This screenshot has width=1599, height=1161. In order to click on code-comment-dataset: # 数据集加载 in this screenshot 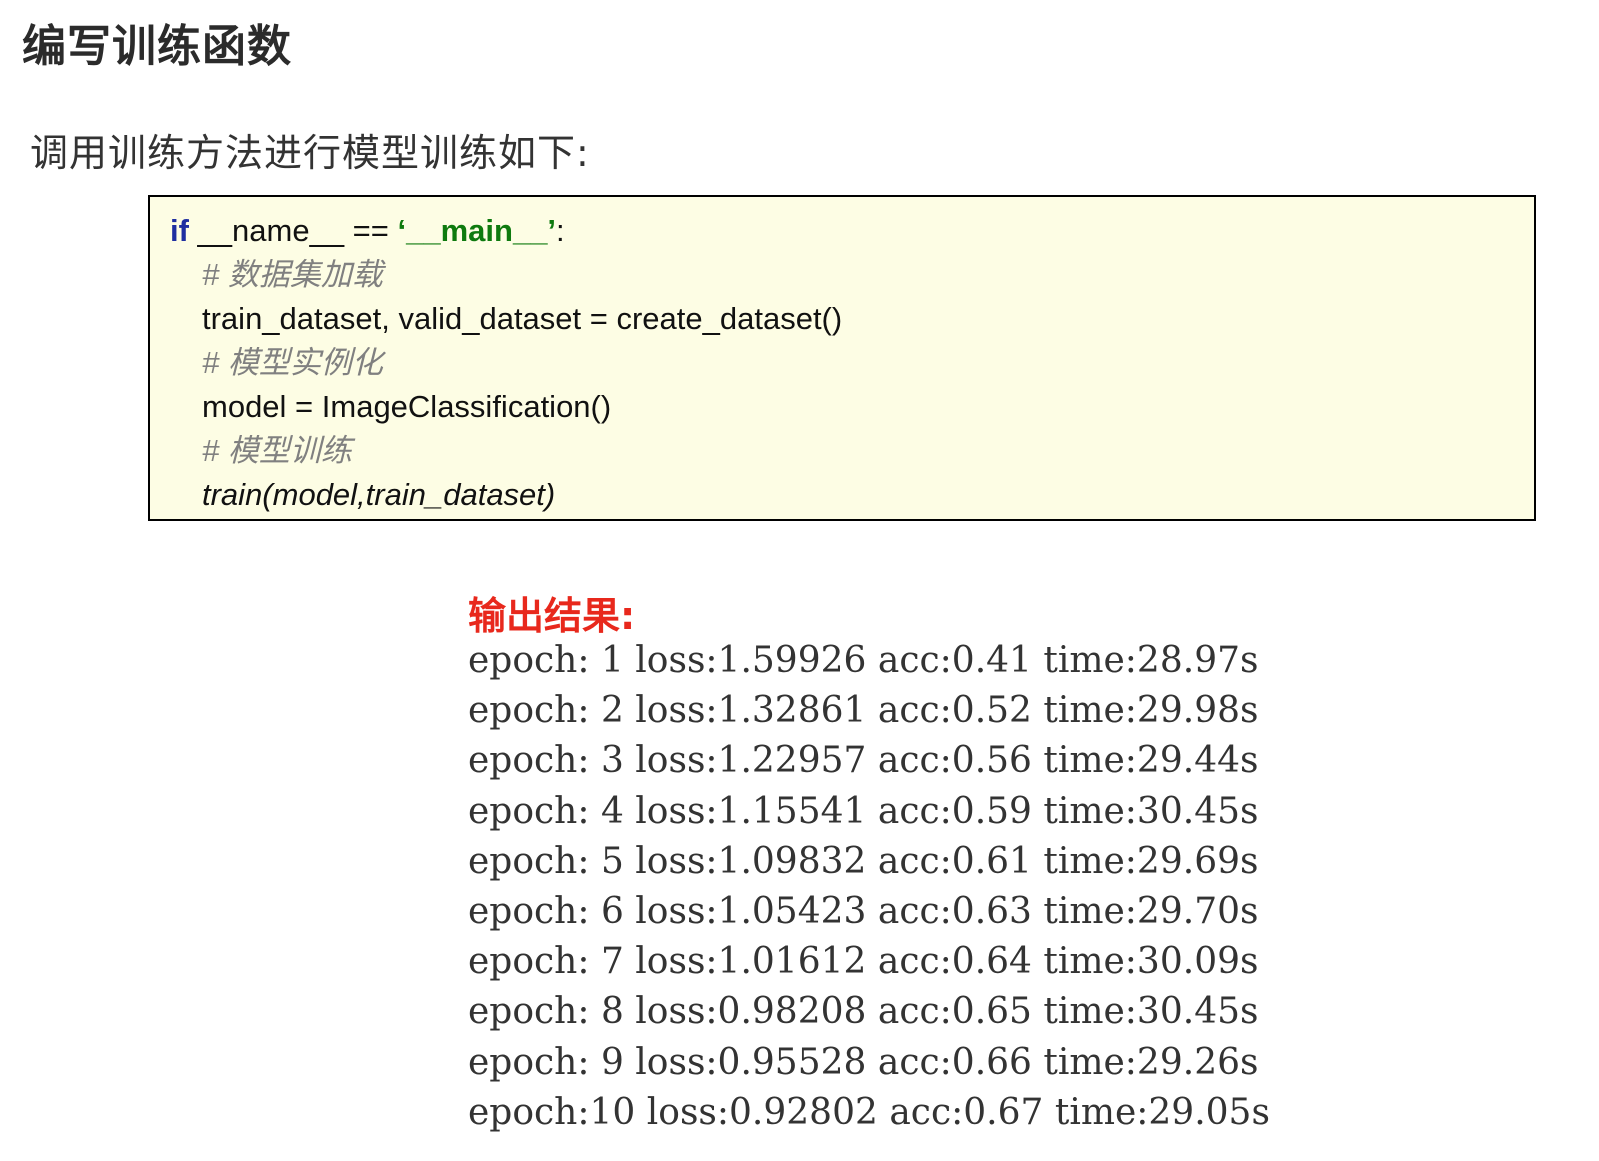, I will do `click(292, 274)`.